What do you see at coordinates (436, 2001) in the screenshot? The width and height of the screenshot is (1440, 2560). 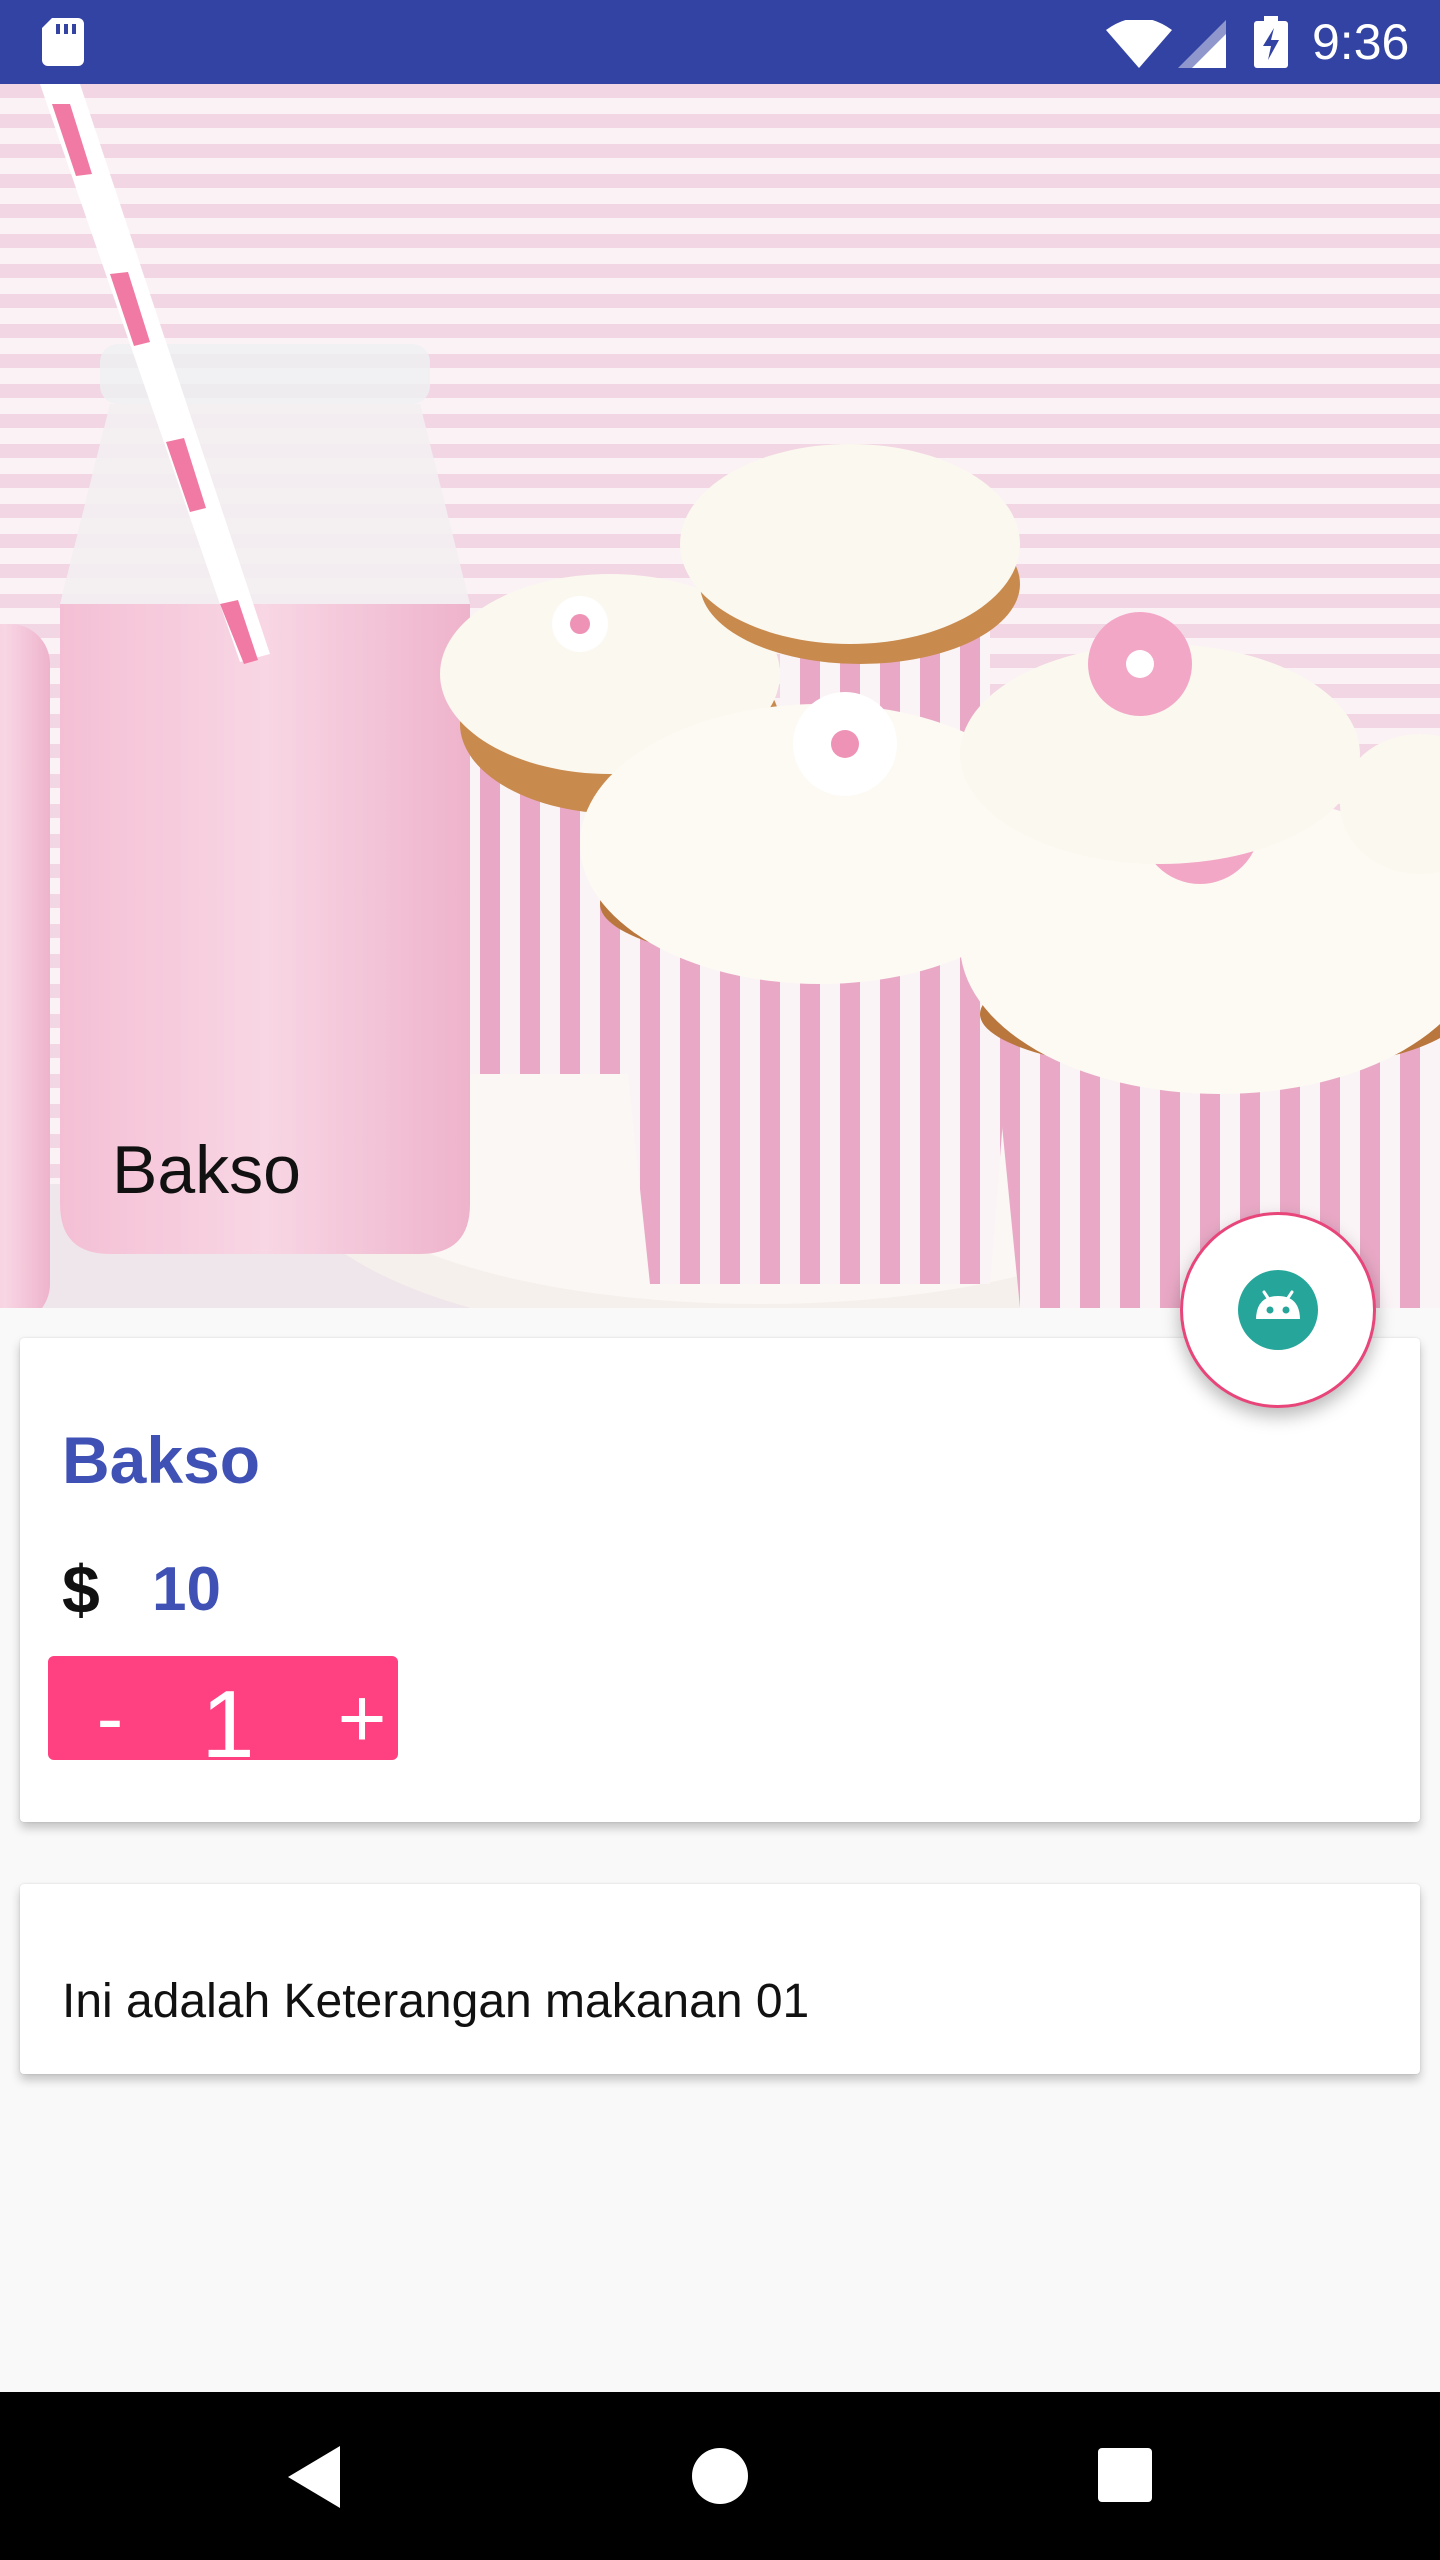 I see `description-text: Ini adalah Keterangan makanan 01` at bounding box center [436, 2001].